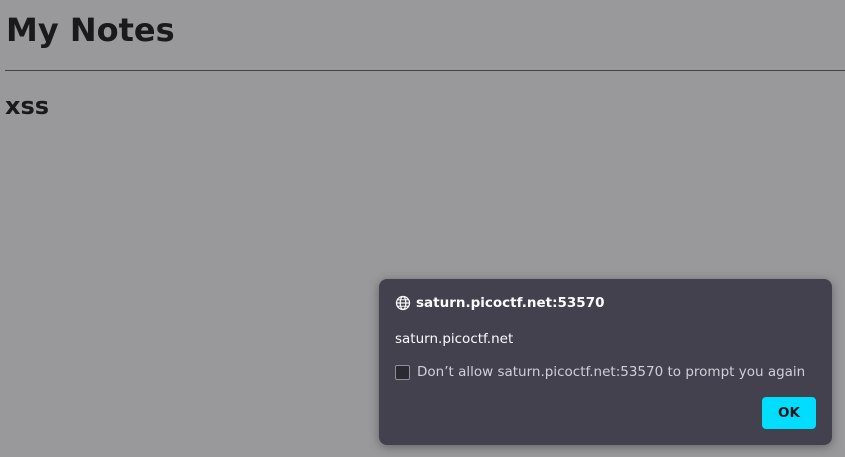 This screenshot has width=845, height=457. Describe the element at coordinates (454, 339) in the screenshot. I see `dialog-message: saturn.picoctf.net` at that location.